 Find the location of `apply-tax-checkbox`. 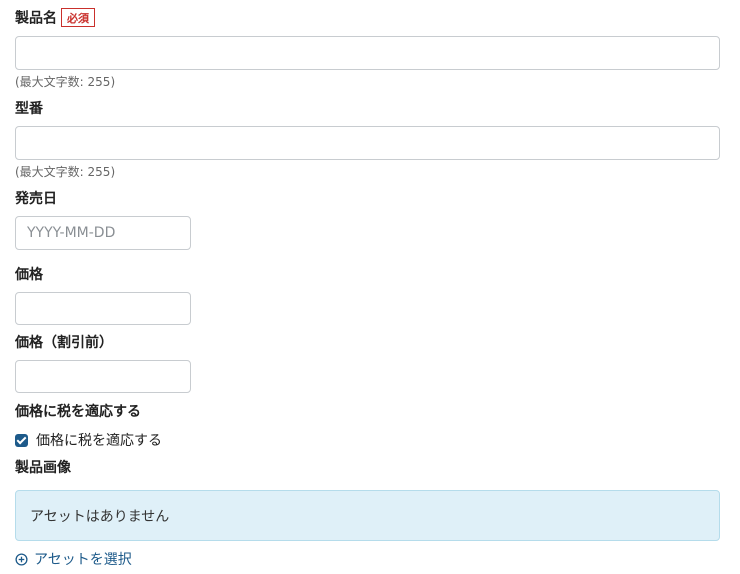

apply-tax-checkbox is located at coordinates (21, 440).